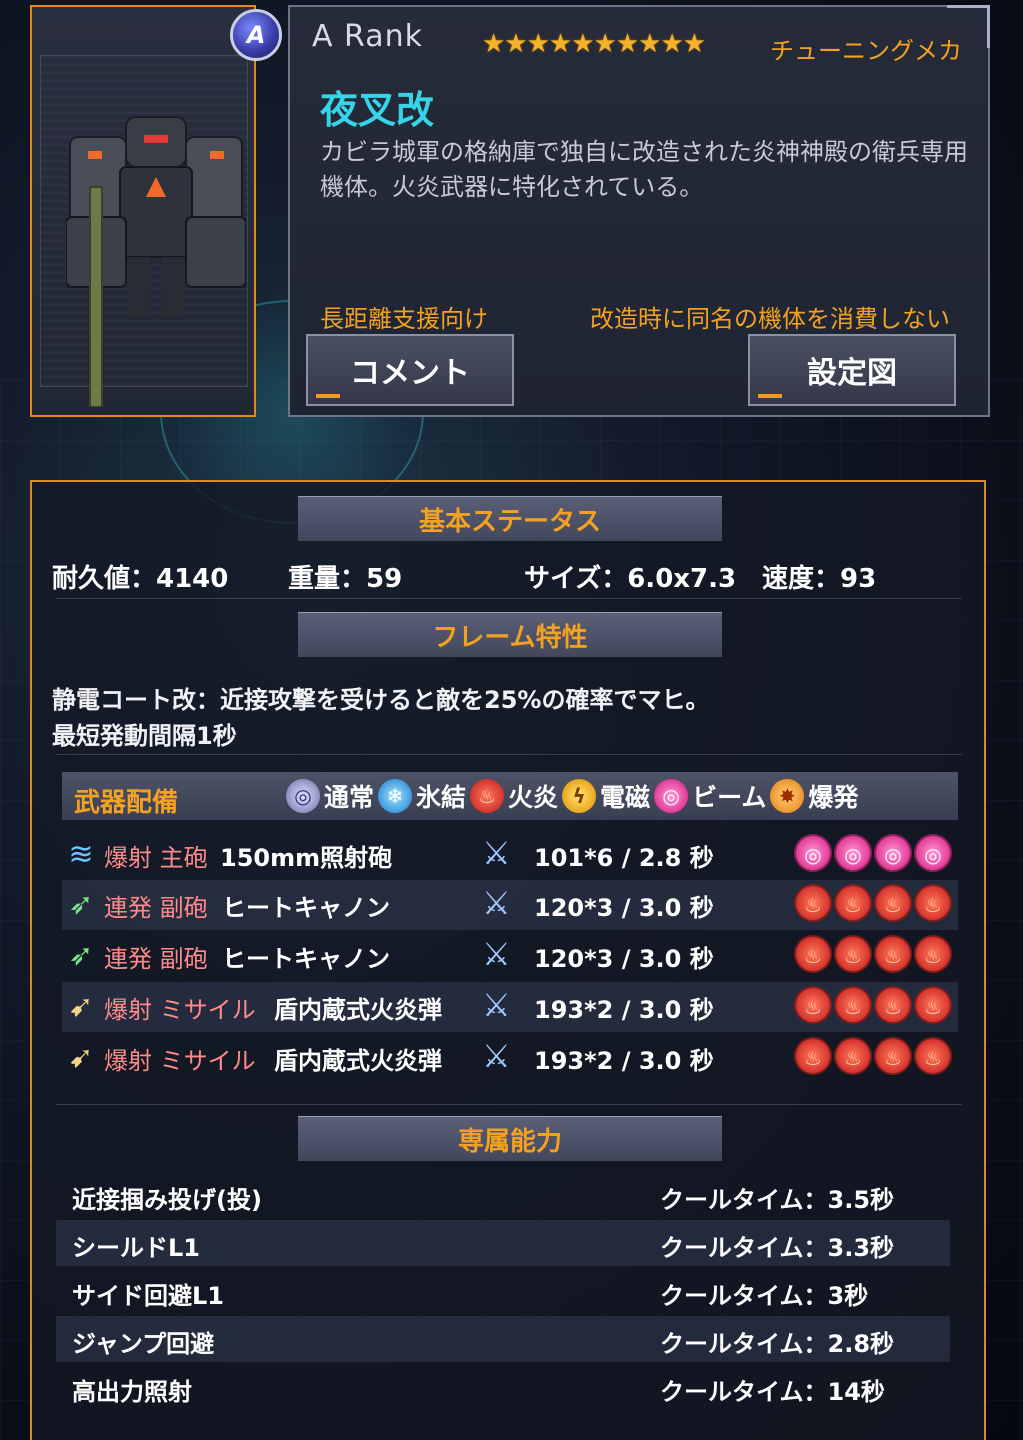 This screenshot has width=1023, height=1440. I want to click on fire-element-icon: ♨, so click(487, 796).